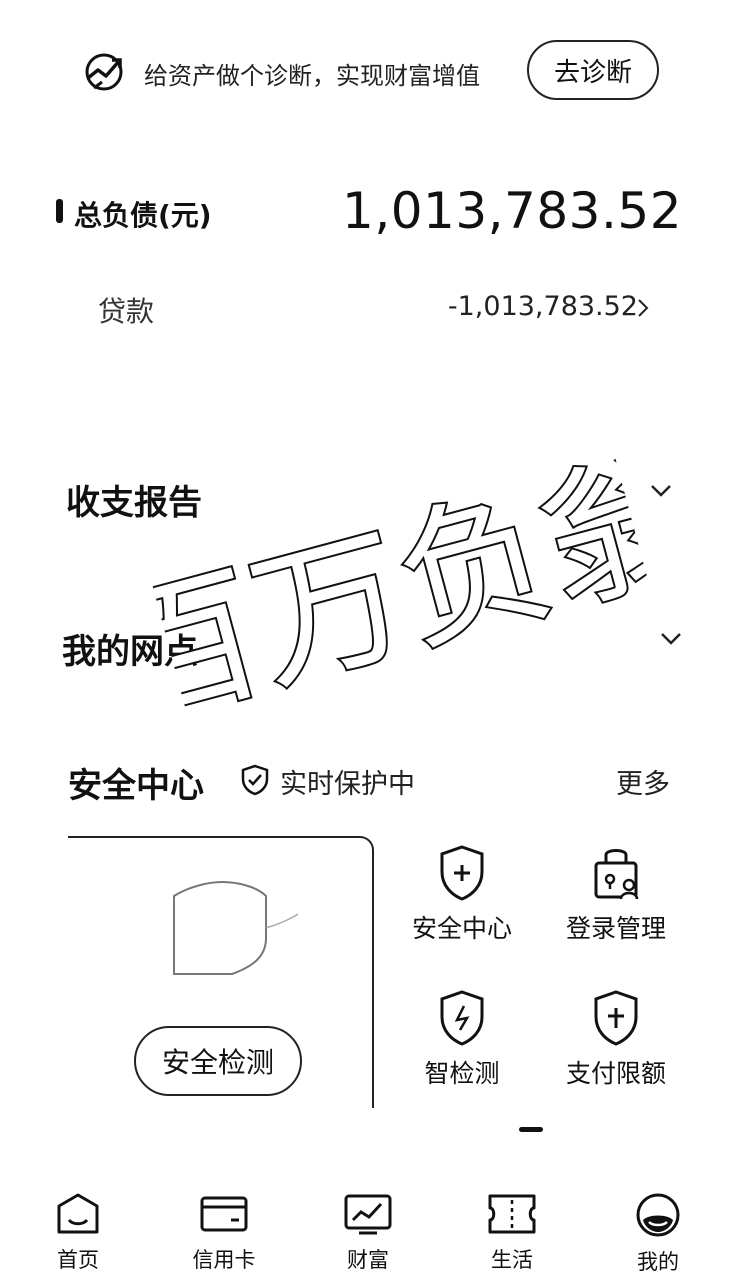  Describe the element at coordinates (531, 1129) in the screenshot. I see `page-indicator` at that location.